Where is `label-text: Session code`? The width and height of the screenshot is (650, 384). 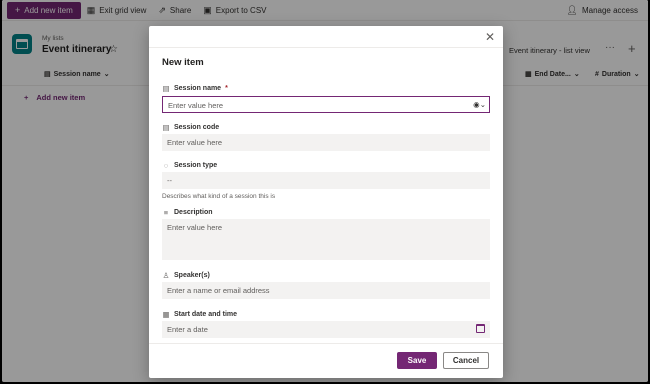 label-text: Session code is located at coordinates (197, 127).